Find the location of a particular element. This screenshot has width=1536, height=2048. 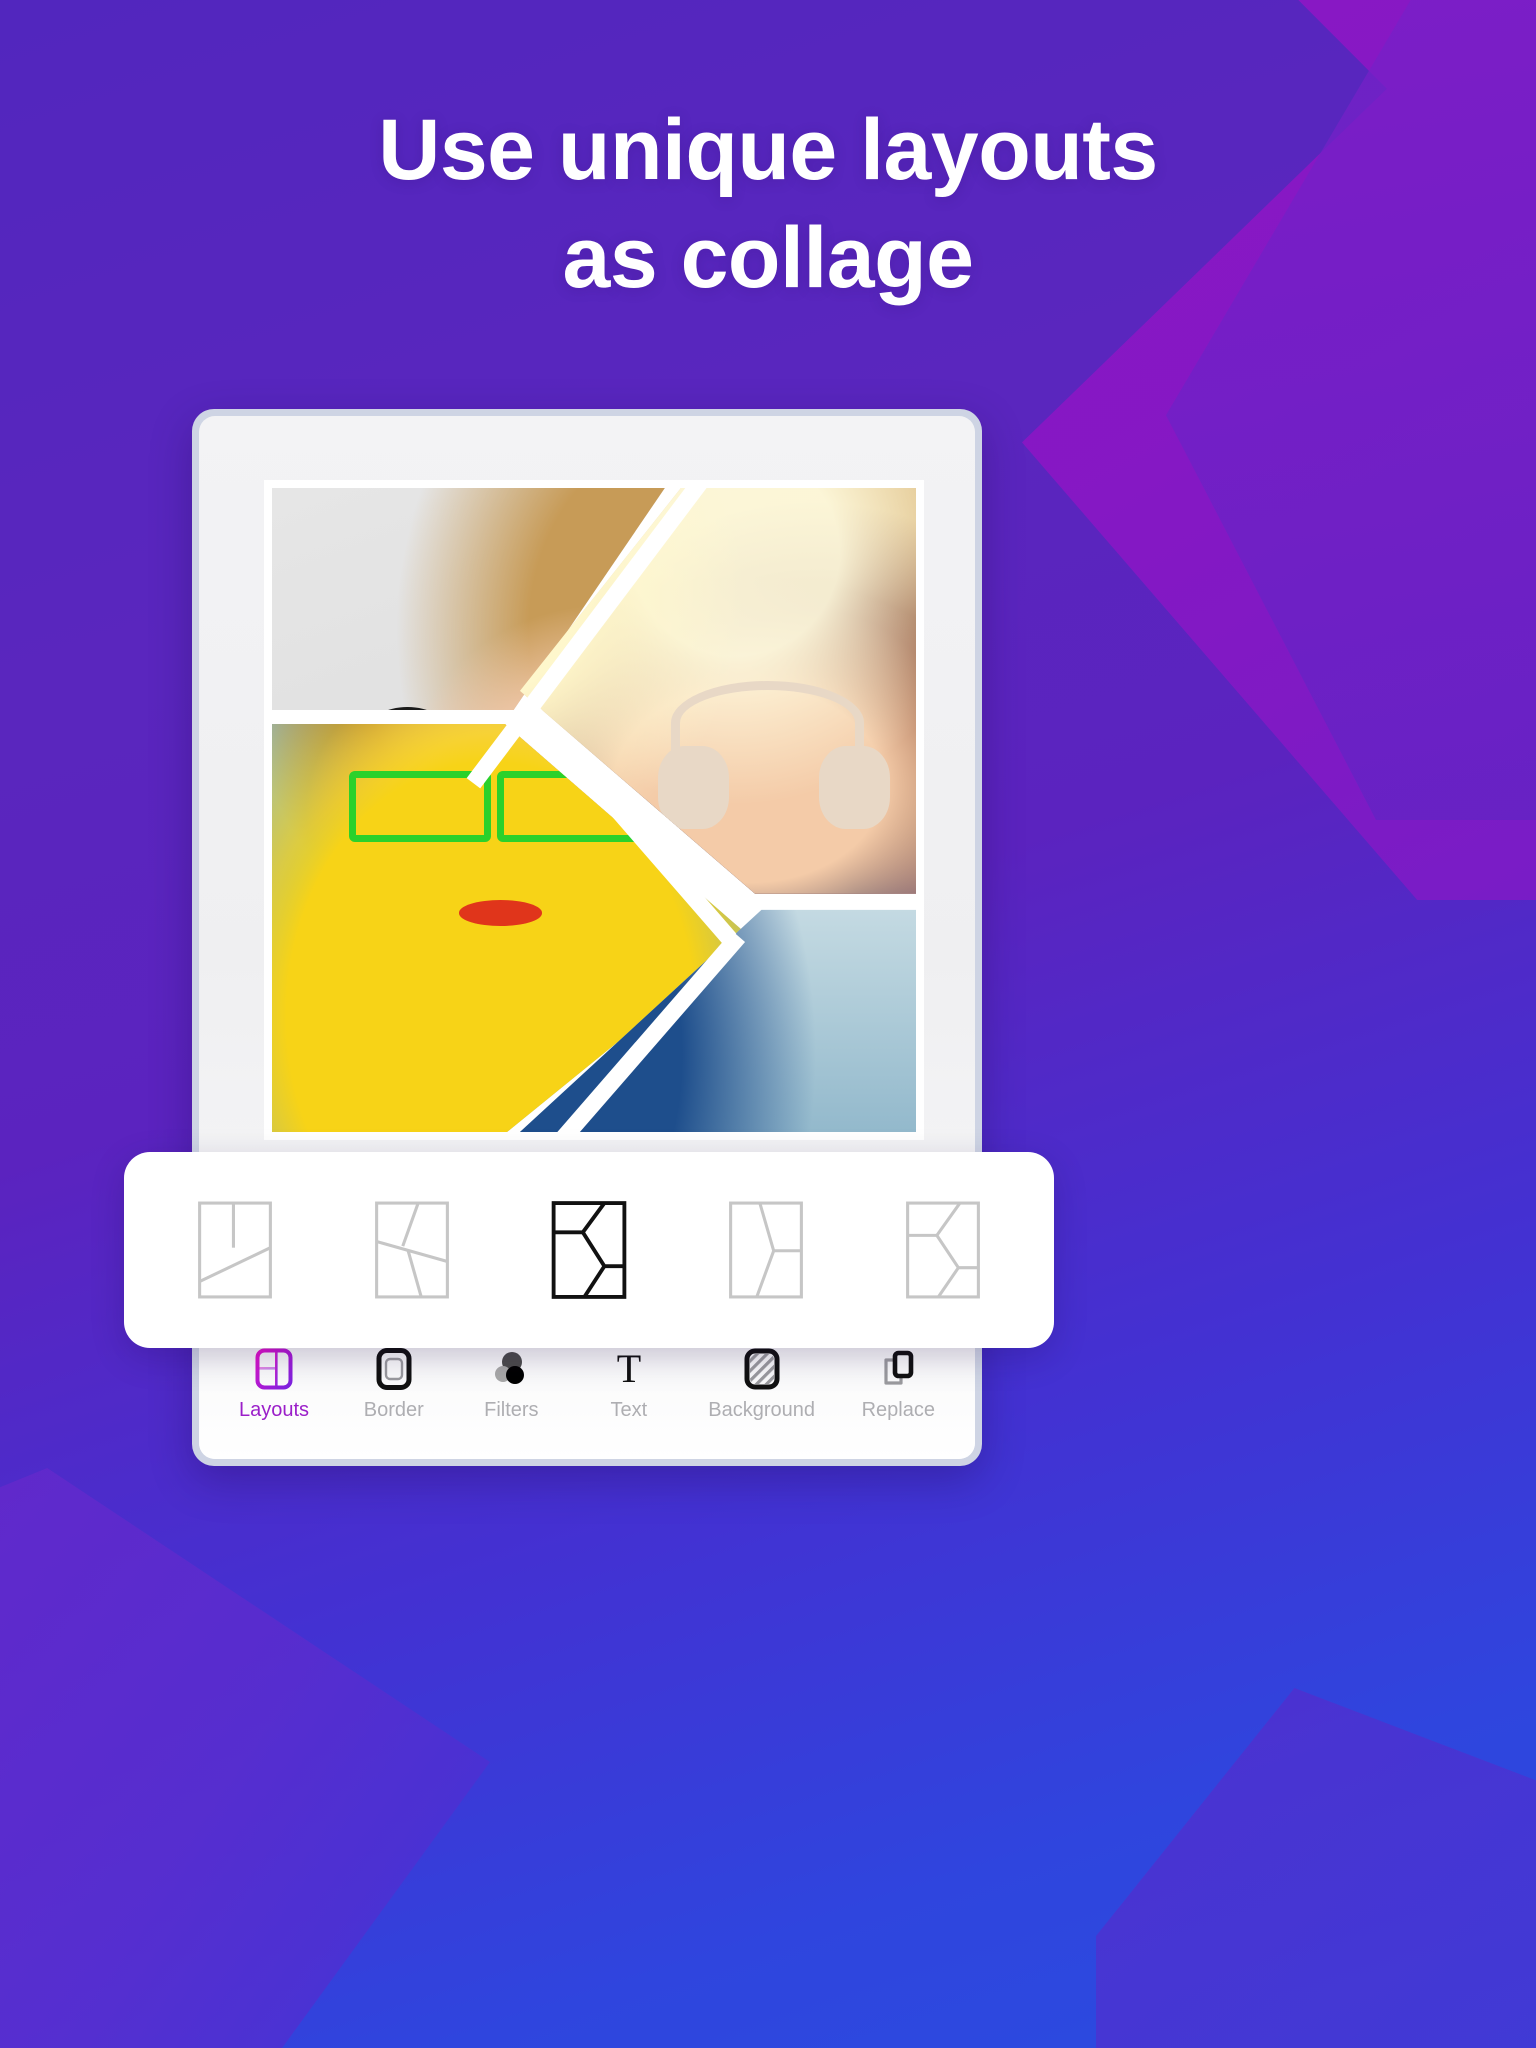

red-lips-shape is located at coordinates (500, 913).